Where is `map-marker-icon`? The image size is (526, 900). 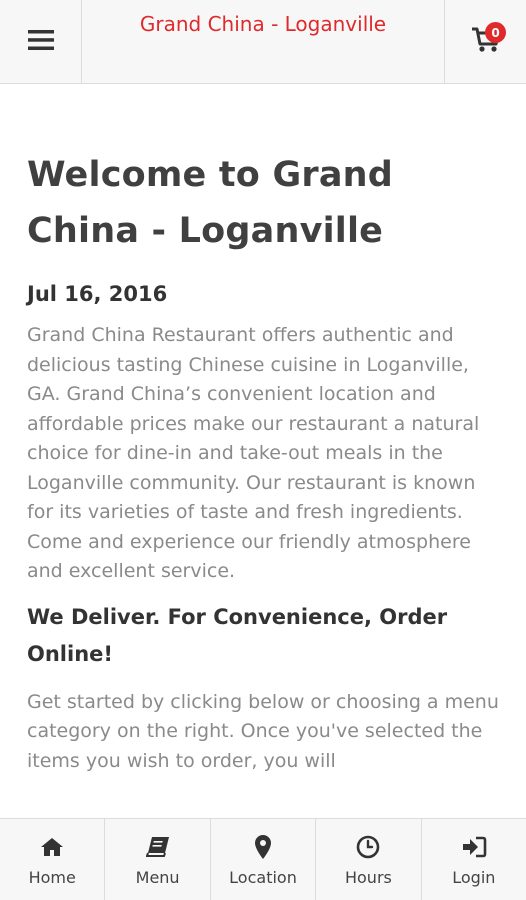
map-marker-icon is located at coordinates (263, 847).